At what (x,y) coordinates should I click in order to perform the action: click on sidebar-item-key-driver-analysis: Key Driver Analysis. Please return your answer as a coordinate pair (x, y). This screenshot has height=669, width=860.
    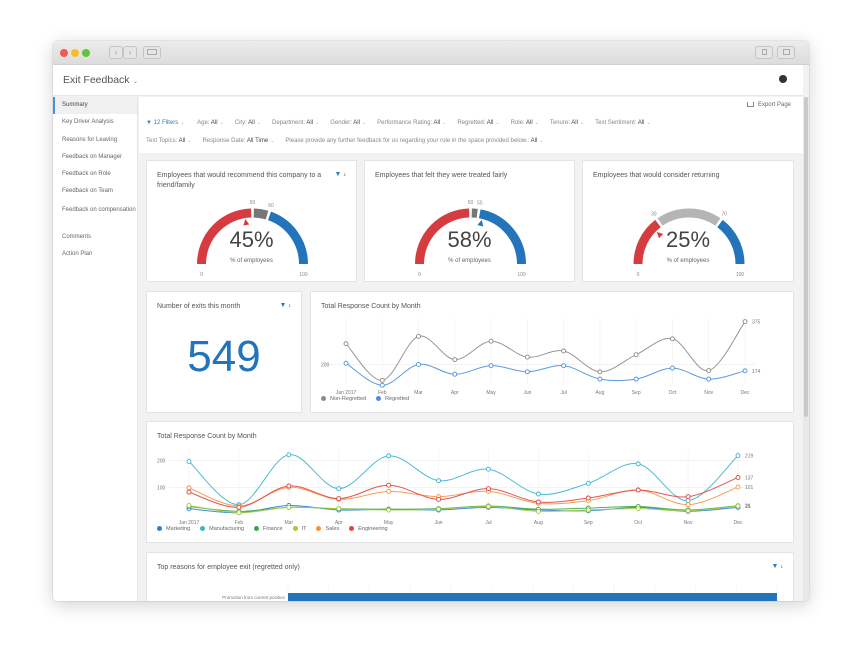
    Looking at the image, I should click on (95, 122).